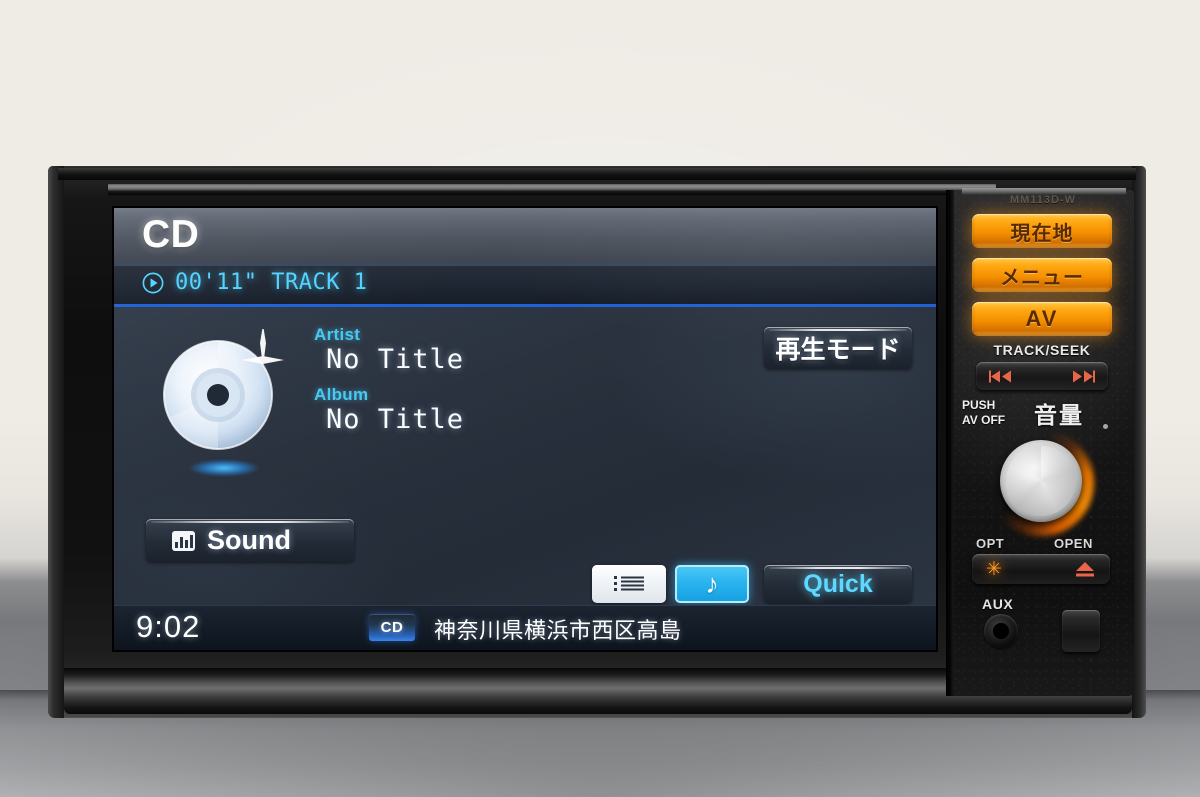 The image size is (1200, 797). Describe the element at coordinates (171, 234) in the screenshot. I see `page-title: CD` at that location.